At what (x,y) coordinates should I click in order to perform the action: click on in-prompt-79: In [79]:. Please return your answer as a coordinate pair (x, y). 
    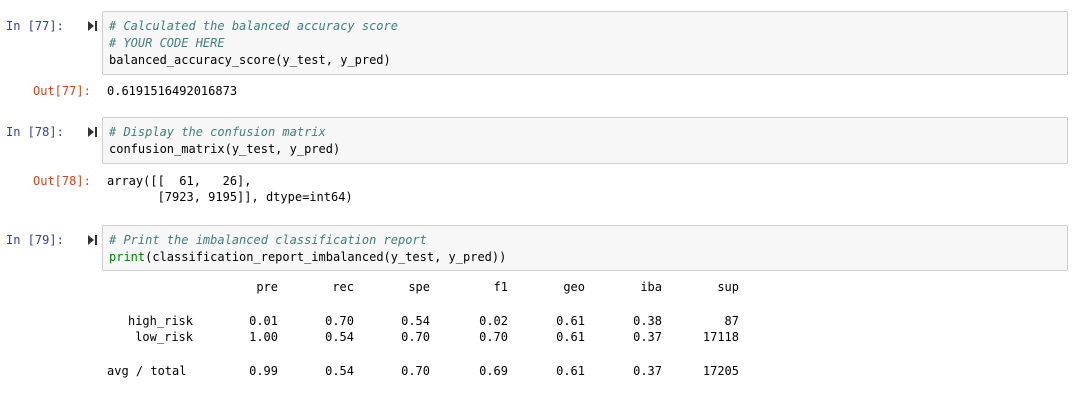
    Looking at the image, I should click on (35, 240).